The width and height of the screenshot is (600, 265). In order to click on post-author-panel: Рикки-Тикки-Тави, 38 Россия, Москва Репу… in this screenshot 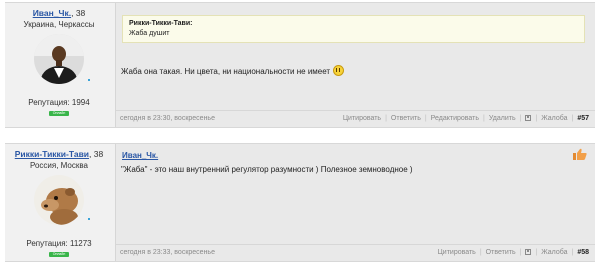, I will do `click(59, 202)`.